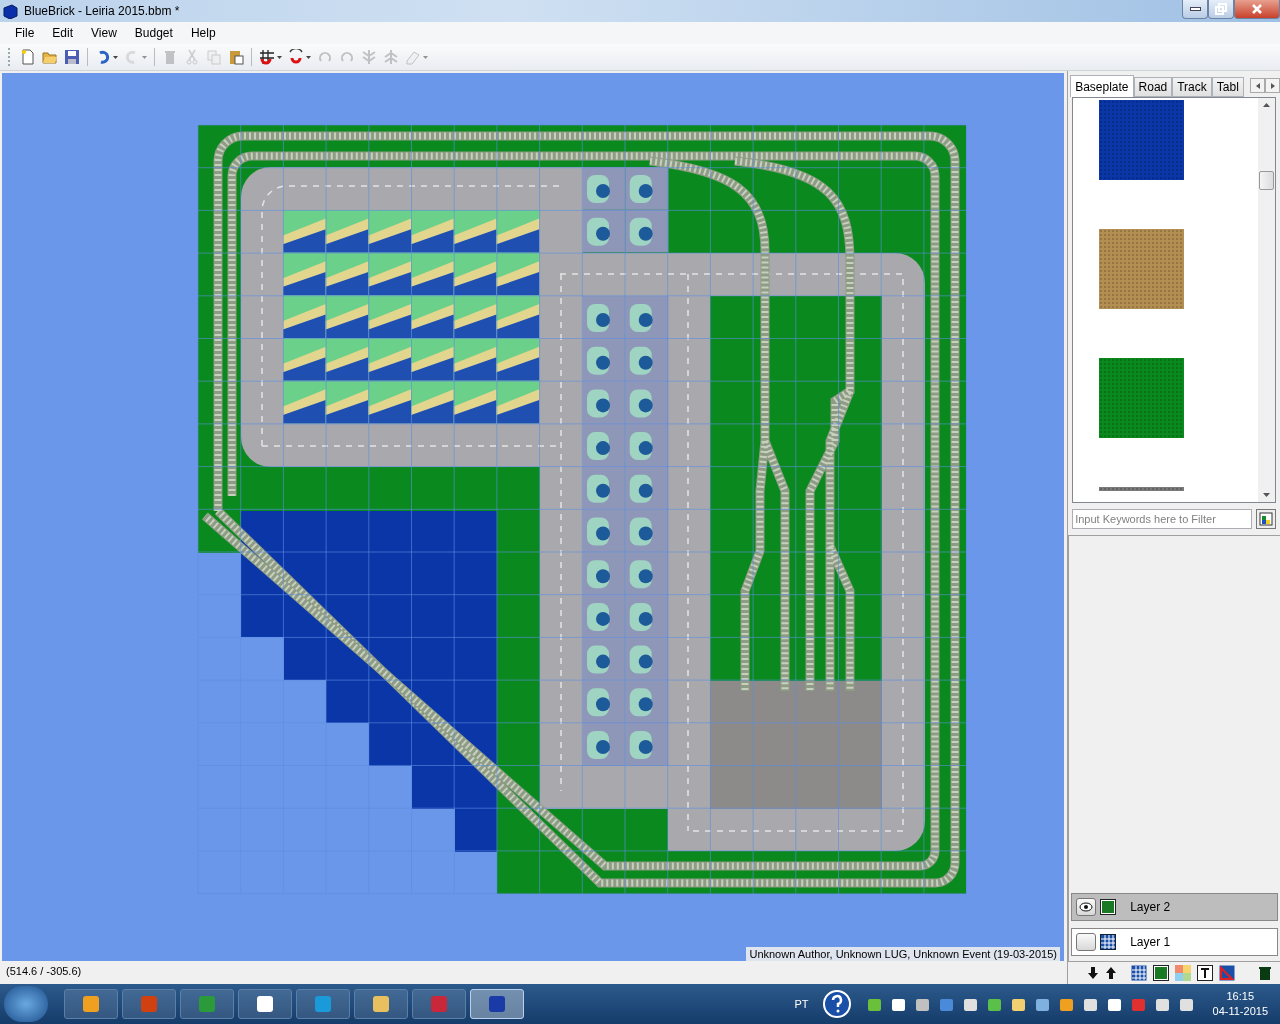 This screenshot has width=1280, height=1024. I want to click on close-icon, so click(1257, 9).